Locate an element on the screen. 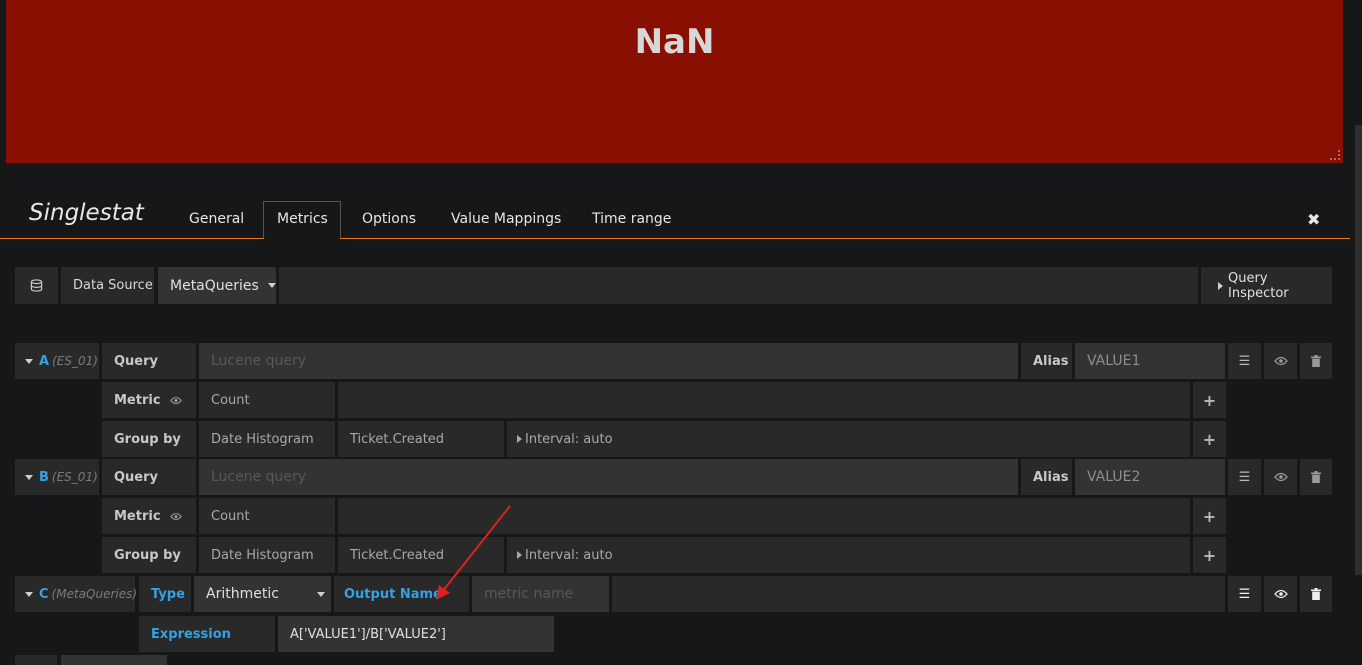  query-a-interval: Interval: auto is located at coordinates (848, 439).